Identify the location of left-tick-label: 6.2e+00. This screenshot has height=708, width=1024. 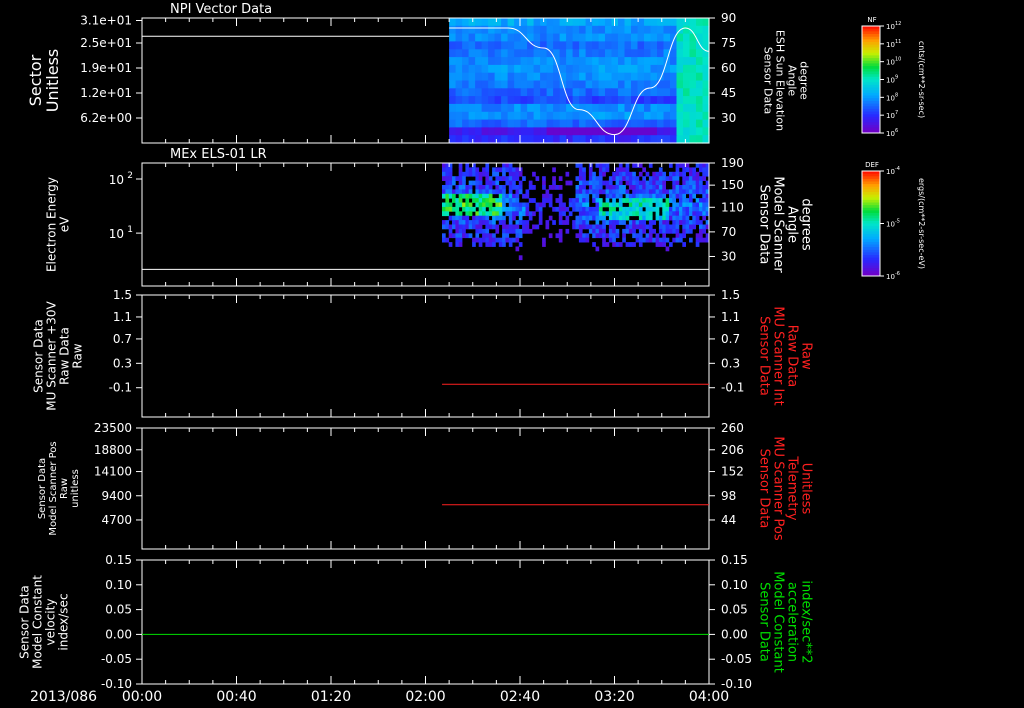
(106, 118).